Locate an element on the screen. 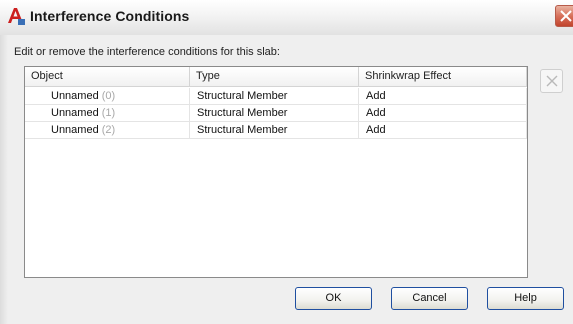  column-header-type: Type is located at coordinates (274, 76).